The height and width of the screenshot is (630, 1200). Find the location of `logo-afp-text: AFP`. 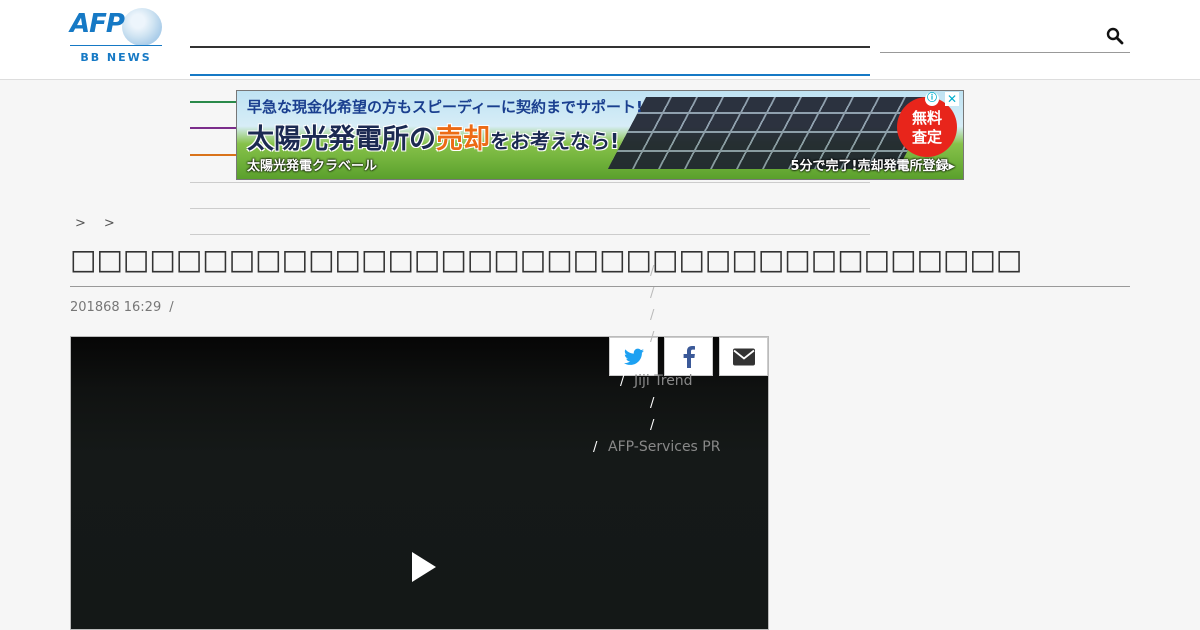

logo-afp-text: AFP is located at coordinates (97, 24).